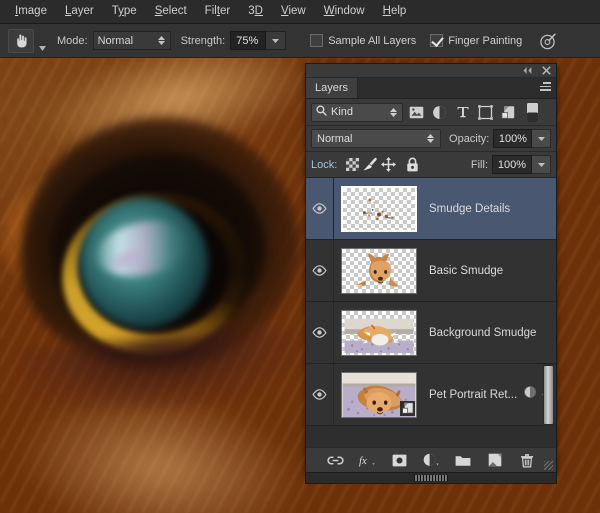  I want to click on layer-filter-row: Kind, so click(431, 112).